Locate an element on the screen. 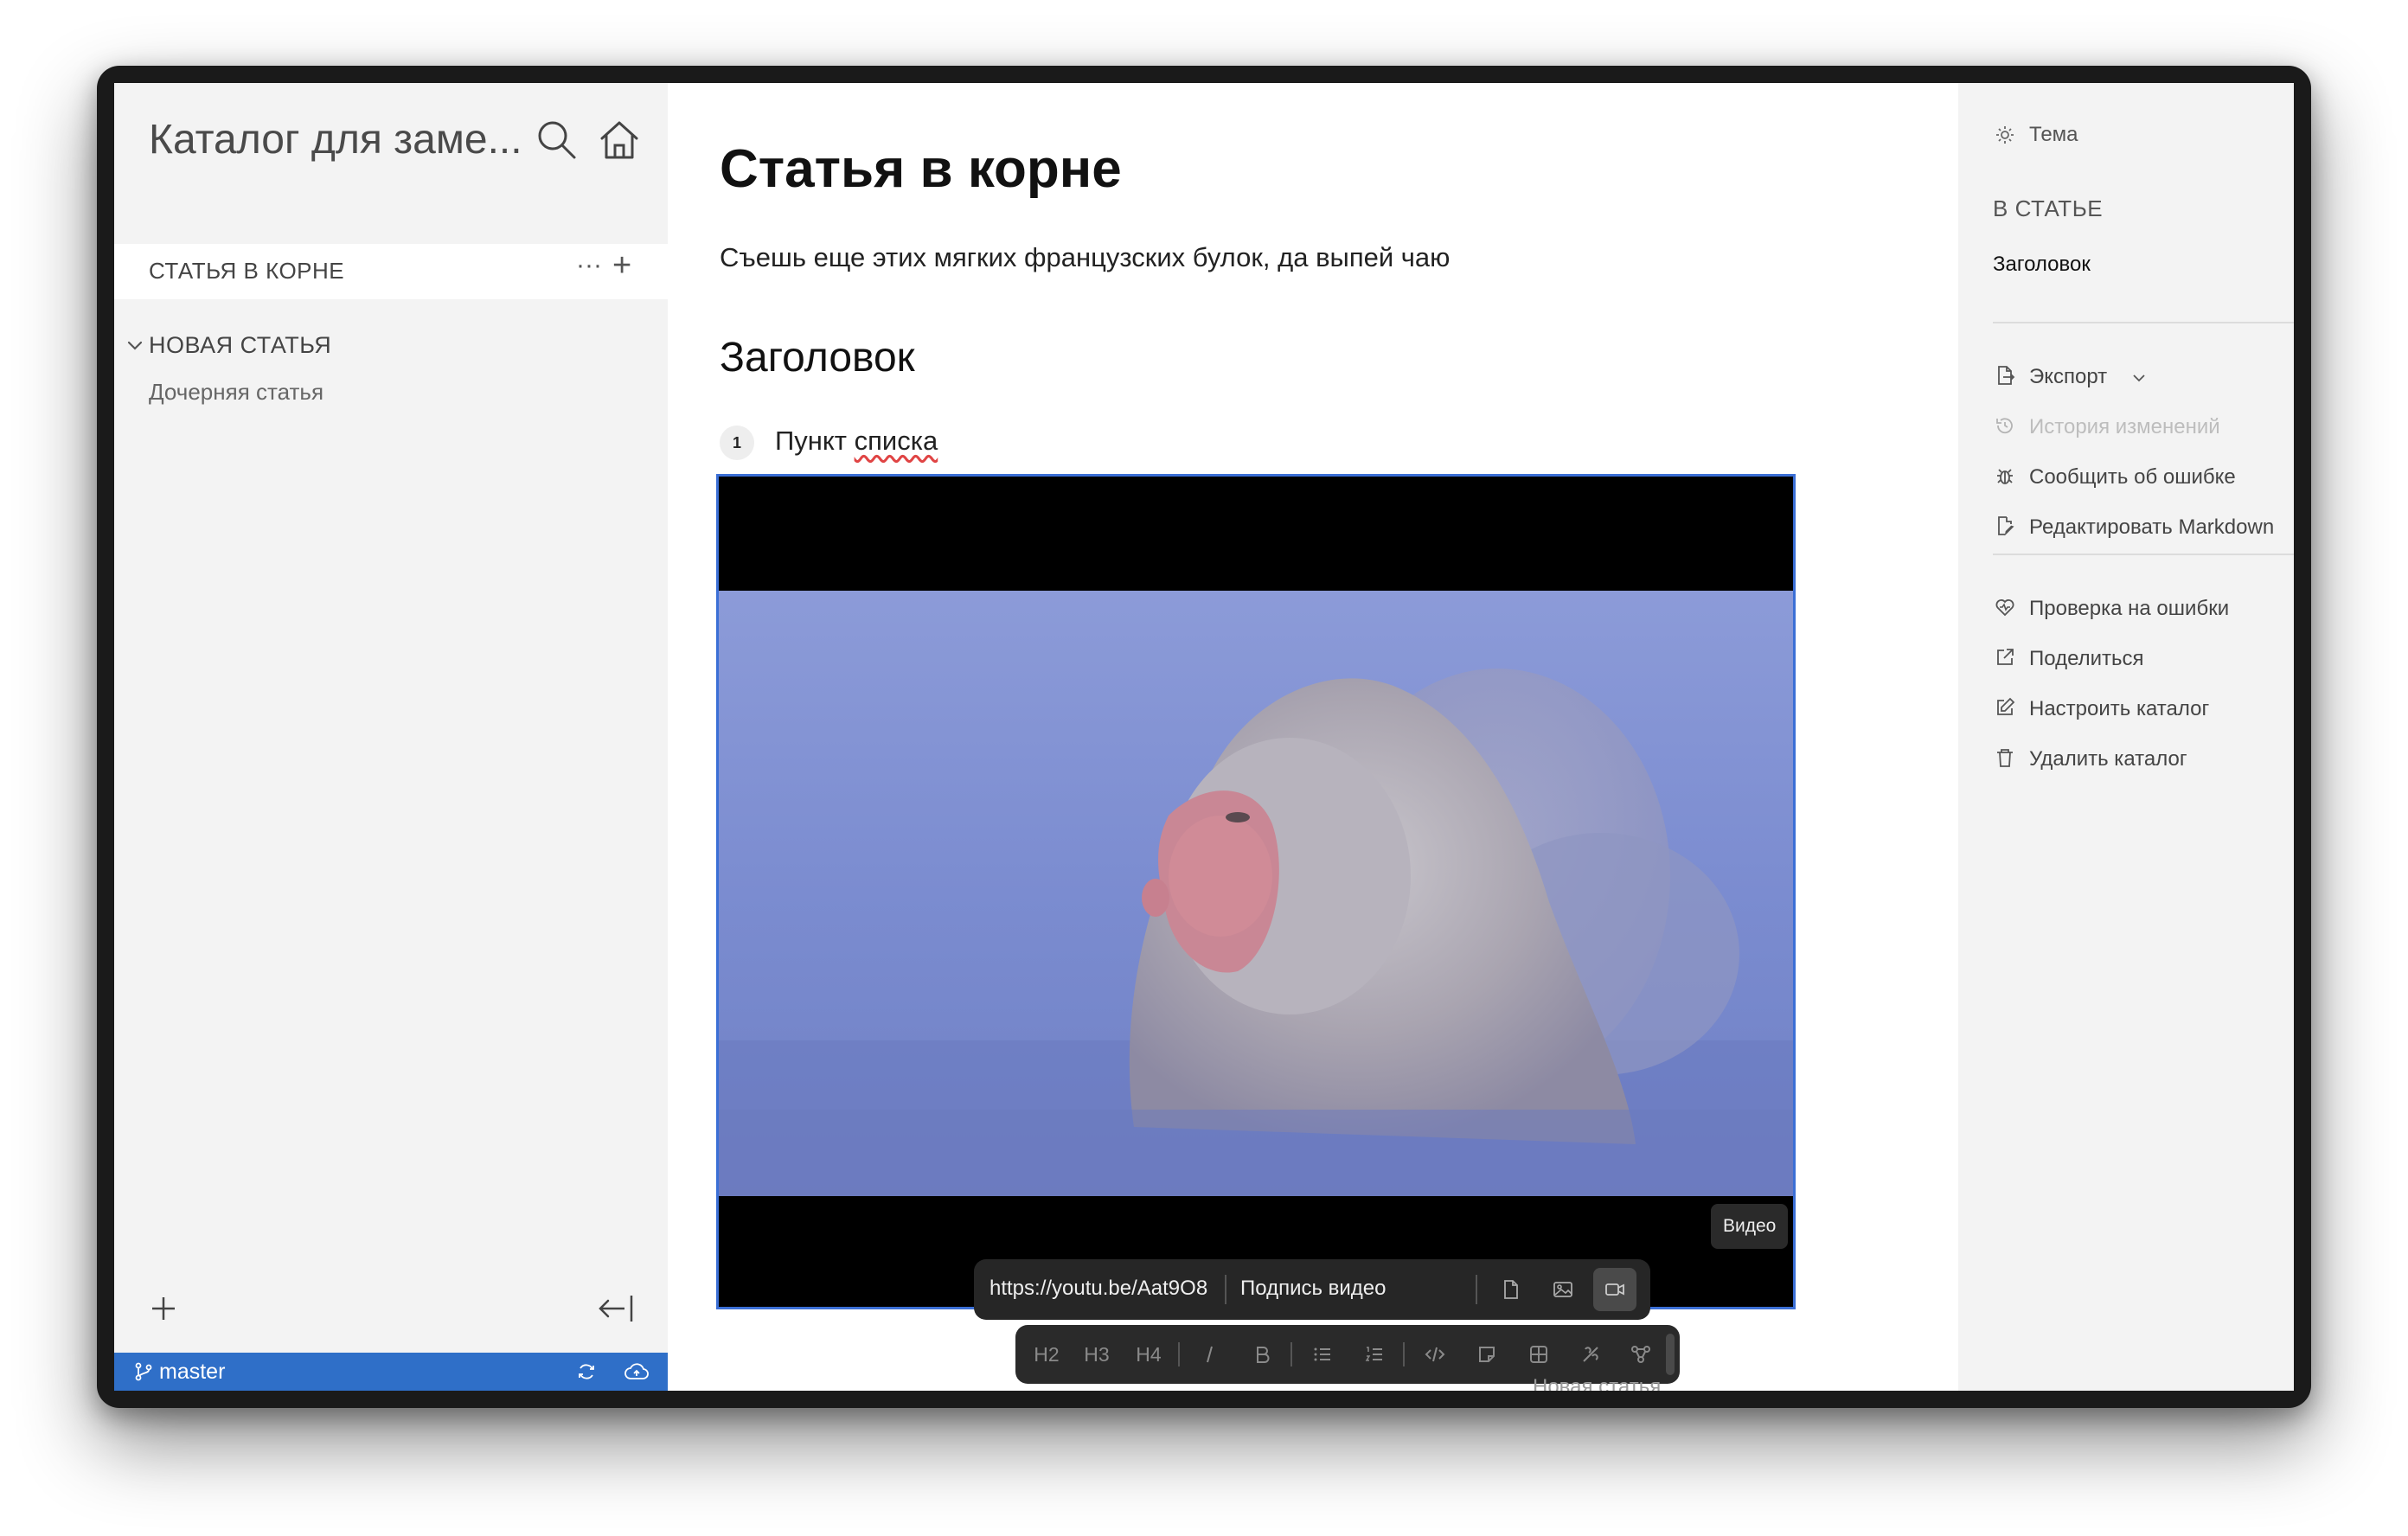 The image size is (2408, 1536). link-icon is located at coordinates (1590, 1354).